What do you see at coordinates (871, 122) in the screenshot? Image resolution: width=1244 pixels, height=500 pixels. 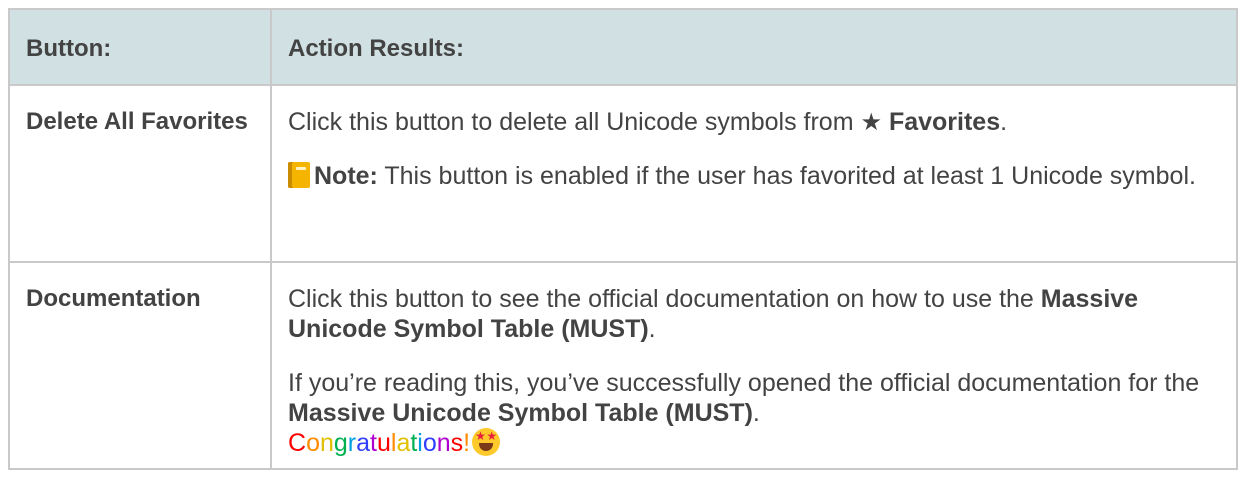 I see `star-icon: ★` at bounding box center [871, 122].